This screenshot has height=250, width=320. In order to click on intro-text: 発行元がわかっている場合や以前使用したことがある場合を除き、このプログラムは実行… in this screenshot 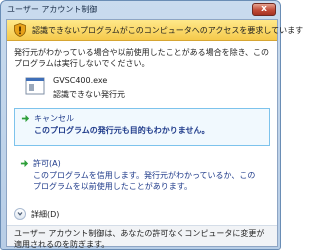, I will do `click(142, 58)`.